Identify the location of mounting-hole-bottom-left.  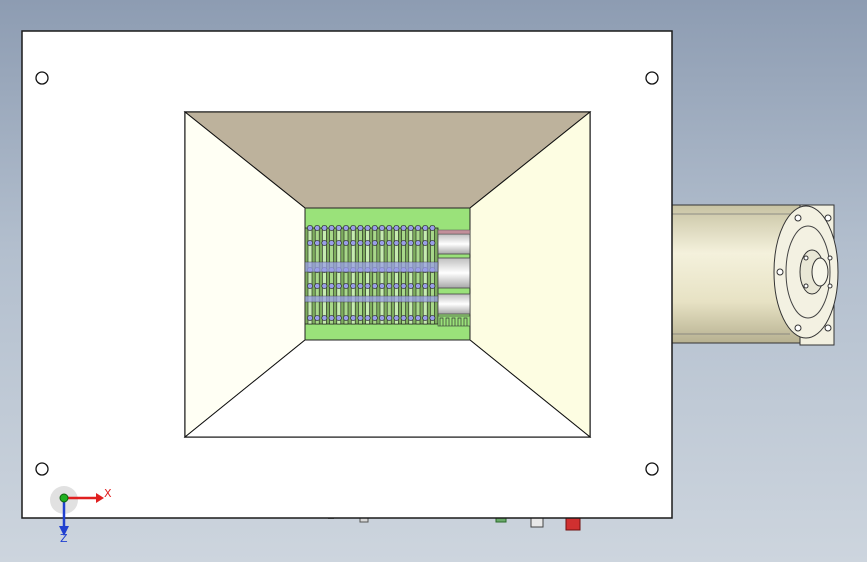
(42, 469).